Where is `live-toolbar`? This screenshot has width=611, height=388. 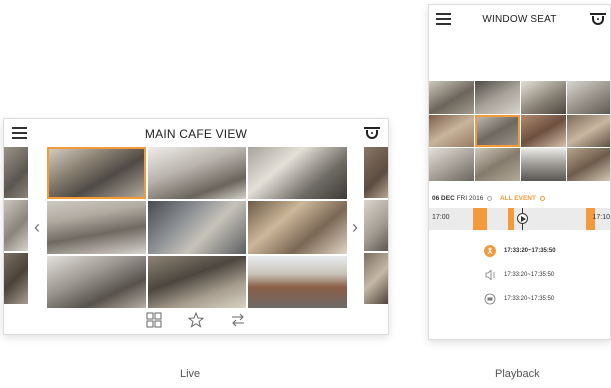
live-toolbar is located at coordinates (196, 320).